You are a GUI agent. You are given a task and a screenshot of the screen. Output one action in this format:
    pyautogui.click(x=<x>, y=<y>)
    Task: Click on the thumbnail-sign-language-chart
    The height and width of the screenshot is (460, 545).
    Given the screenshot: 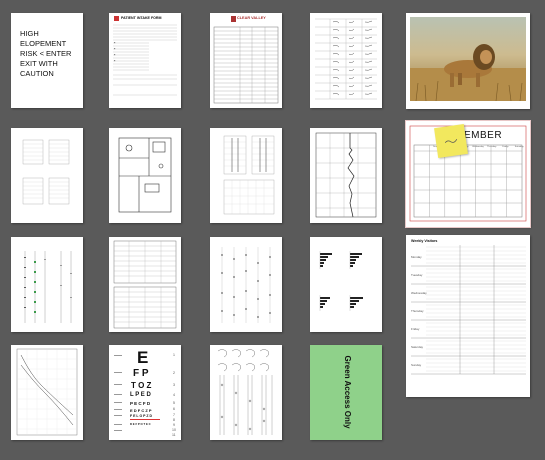 What is the action you would take?
    pyautogui.click(x=246, y=392)
    